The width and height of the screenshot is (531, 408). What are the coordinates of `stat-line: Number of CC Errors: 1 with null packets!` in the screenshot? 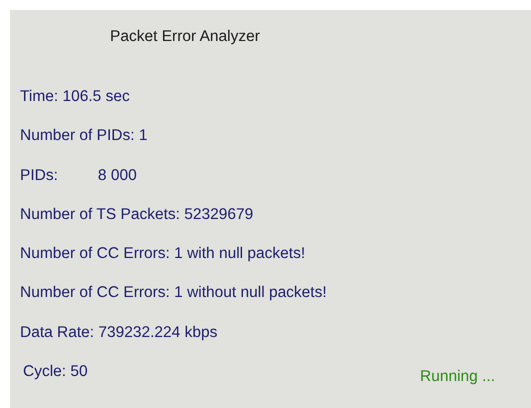 It's located at (163, 253).